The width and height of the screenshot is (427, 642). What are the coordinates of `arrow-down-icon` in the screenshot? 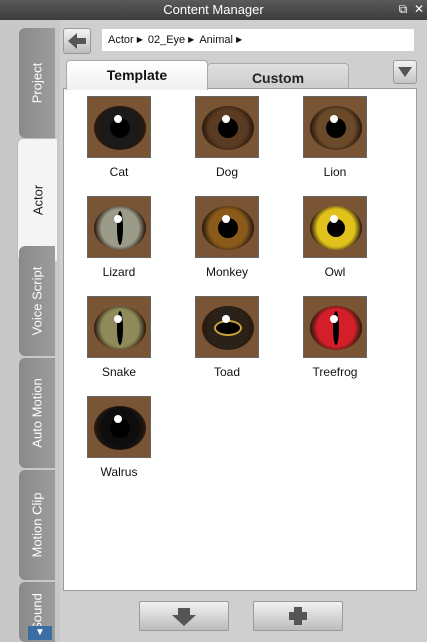 It's located at (184, 617).